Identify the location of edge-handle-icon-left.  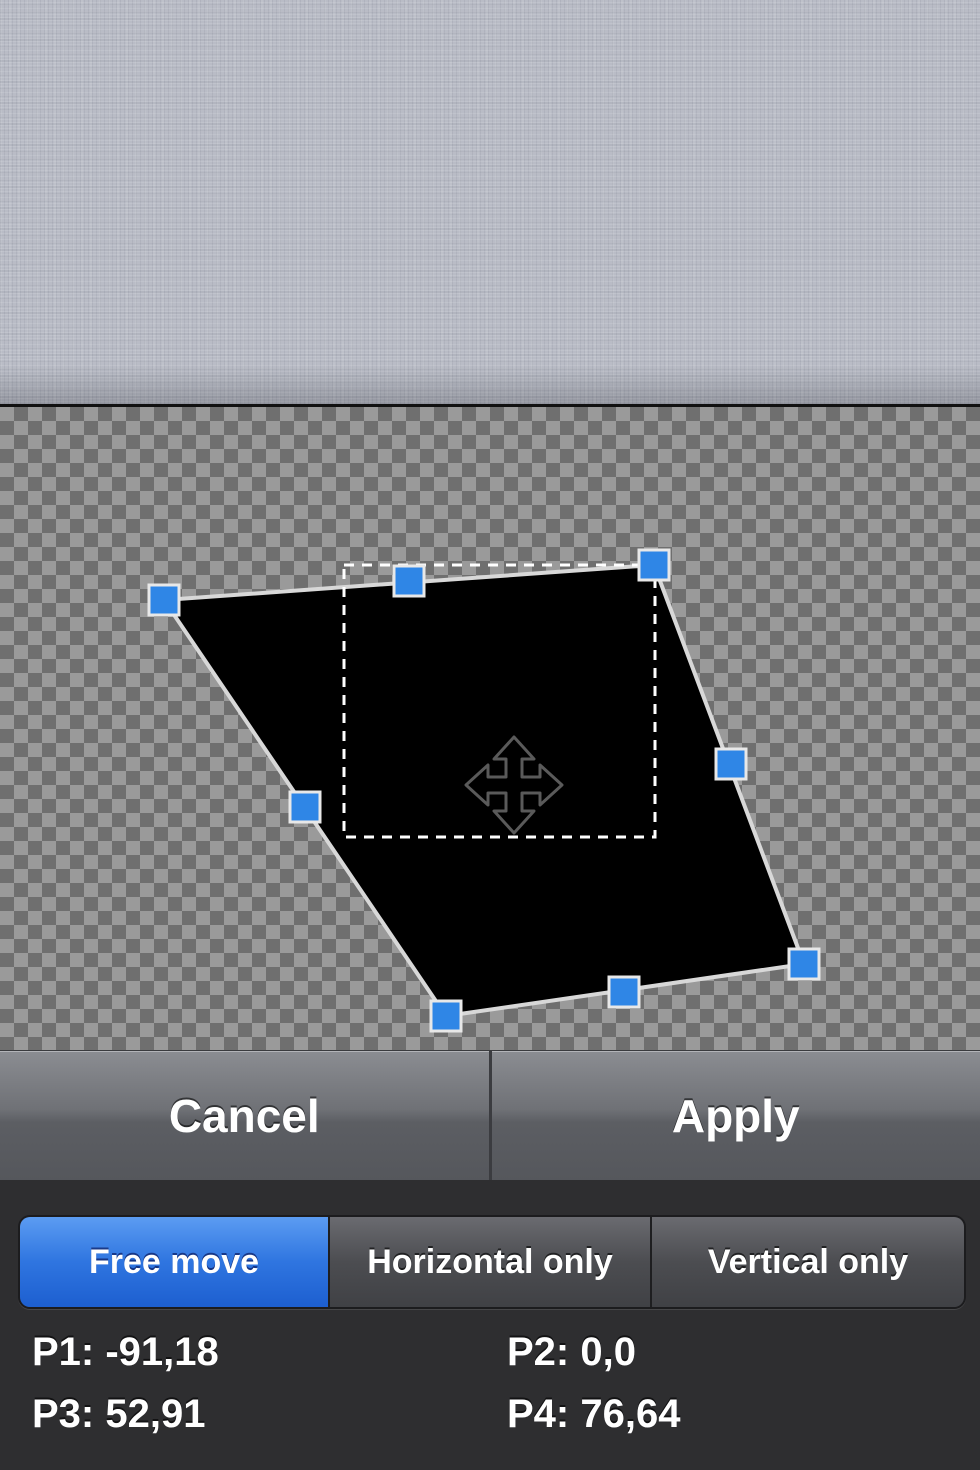
(305, 807).